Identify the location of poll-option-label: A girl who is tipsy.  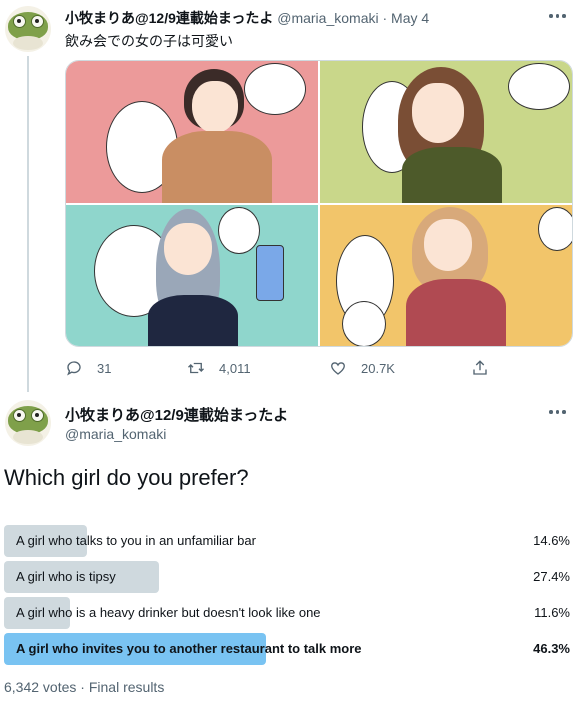
(66, 576).